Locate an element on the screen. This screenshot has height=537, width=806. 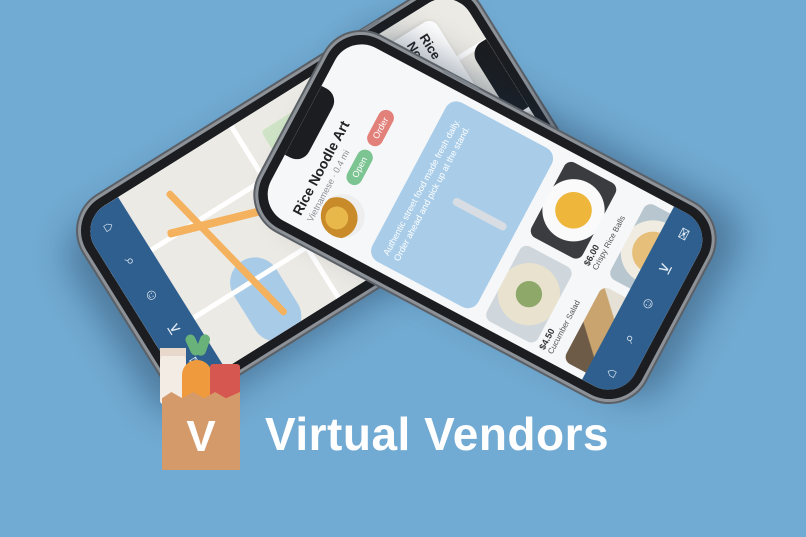
carrot-leaf is located at coordinates (203, 345).